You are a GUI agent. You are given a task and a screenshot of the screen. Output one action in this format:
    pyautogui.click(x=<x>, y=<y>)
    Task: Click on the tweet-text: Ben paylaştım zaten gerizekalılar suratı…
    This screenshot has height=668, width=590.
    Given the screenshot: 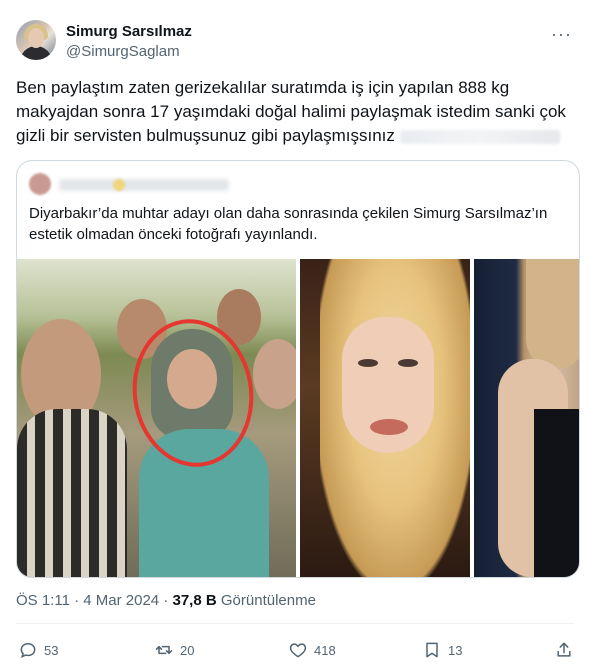 What is the action you would take?
    pyautogui.click(x=296, y=112)
    